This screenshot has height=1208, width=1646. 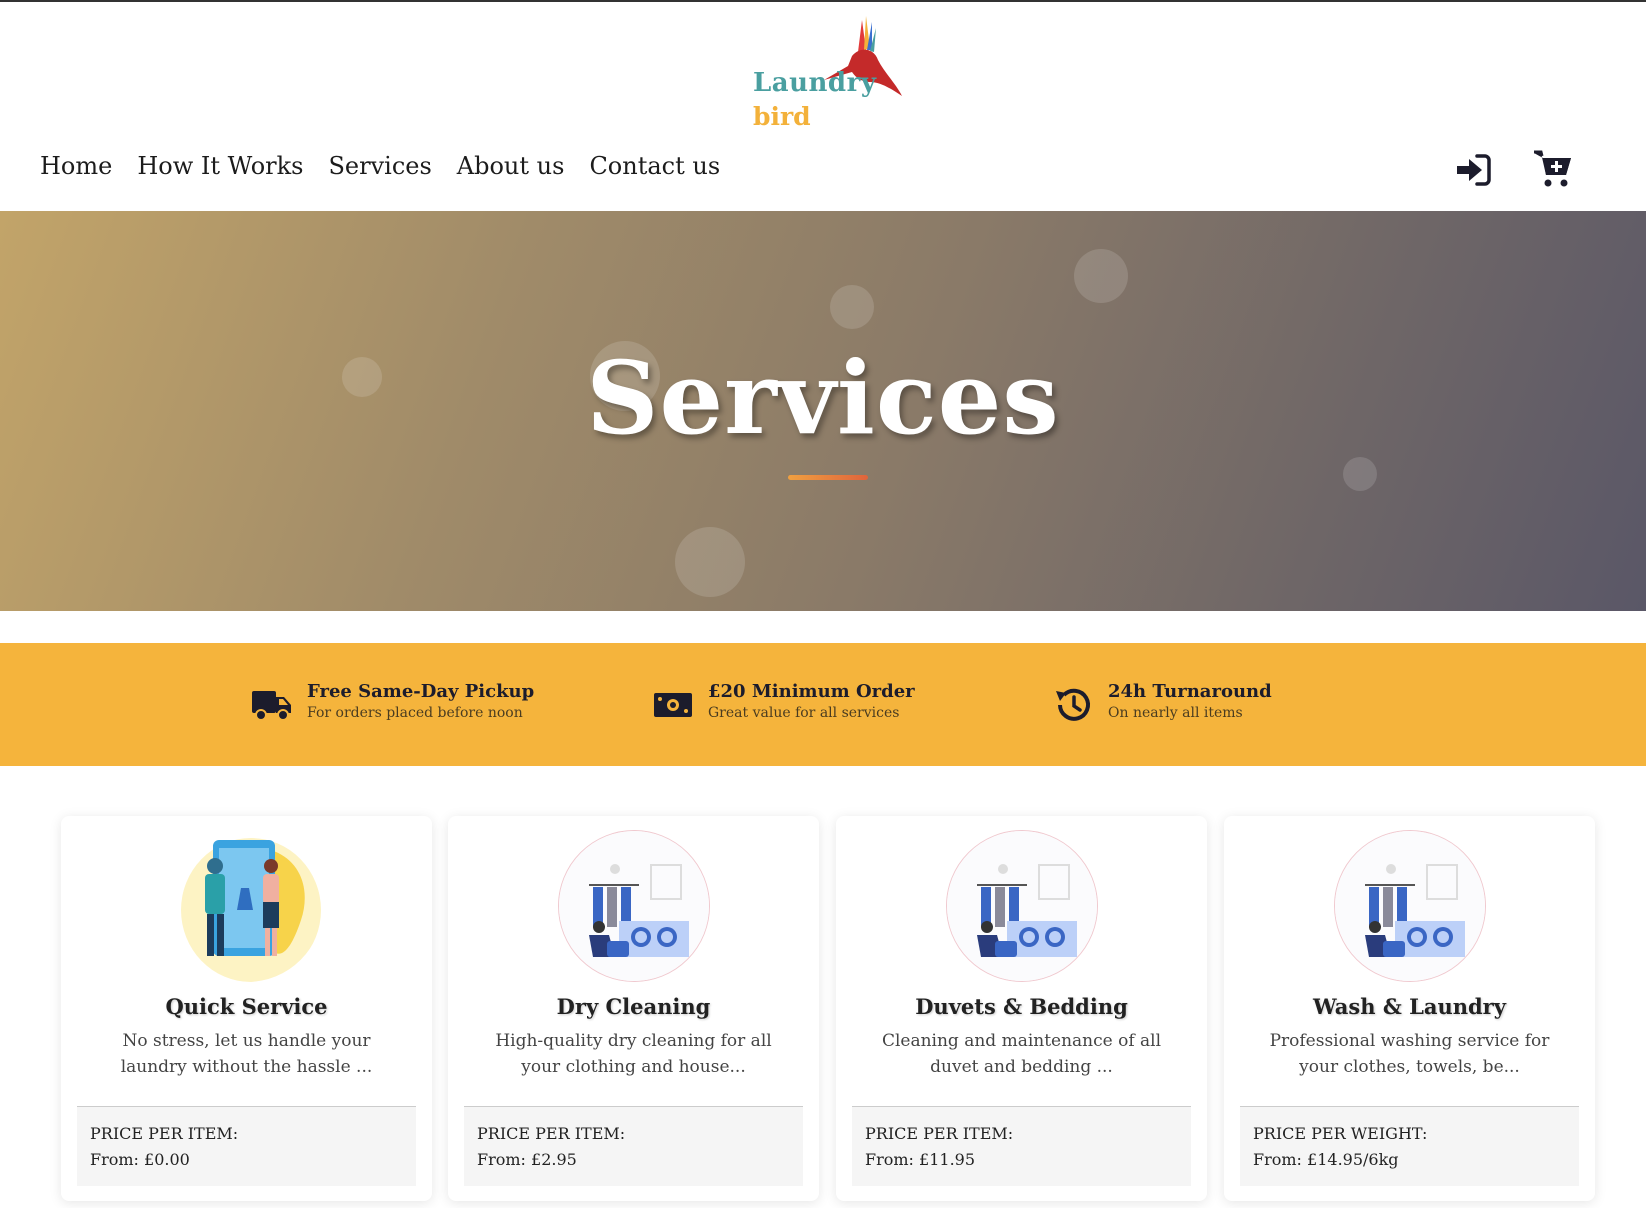 I want to click on title-underline, so click(x=828, y=477).